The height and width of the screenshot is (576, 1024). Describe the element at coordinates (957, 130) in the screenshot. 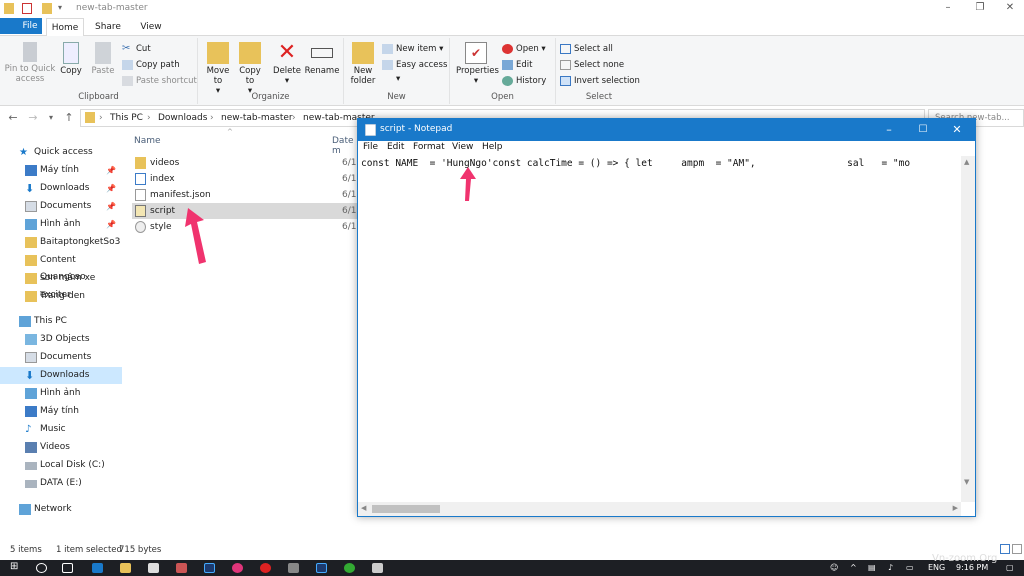

I see `notepad-close-button: ✕` at that location.